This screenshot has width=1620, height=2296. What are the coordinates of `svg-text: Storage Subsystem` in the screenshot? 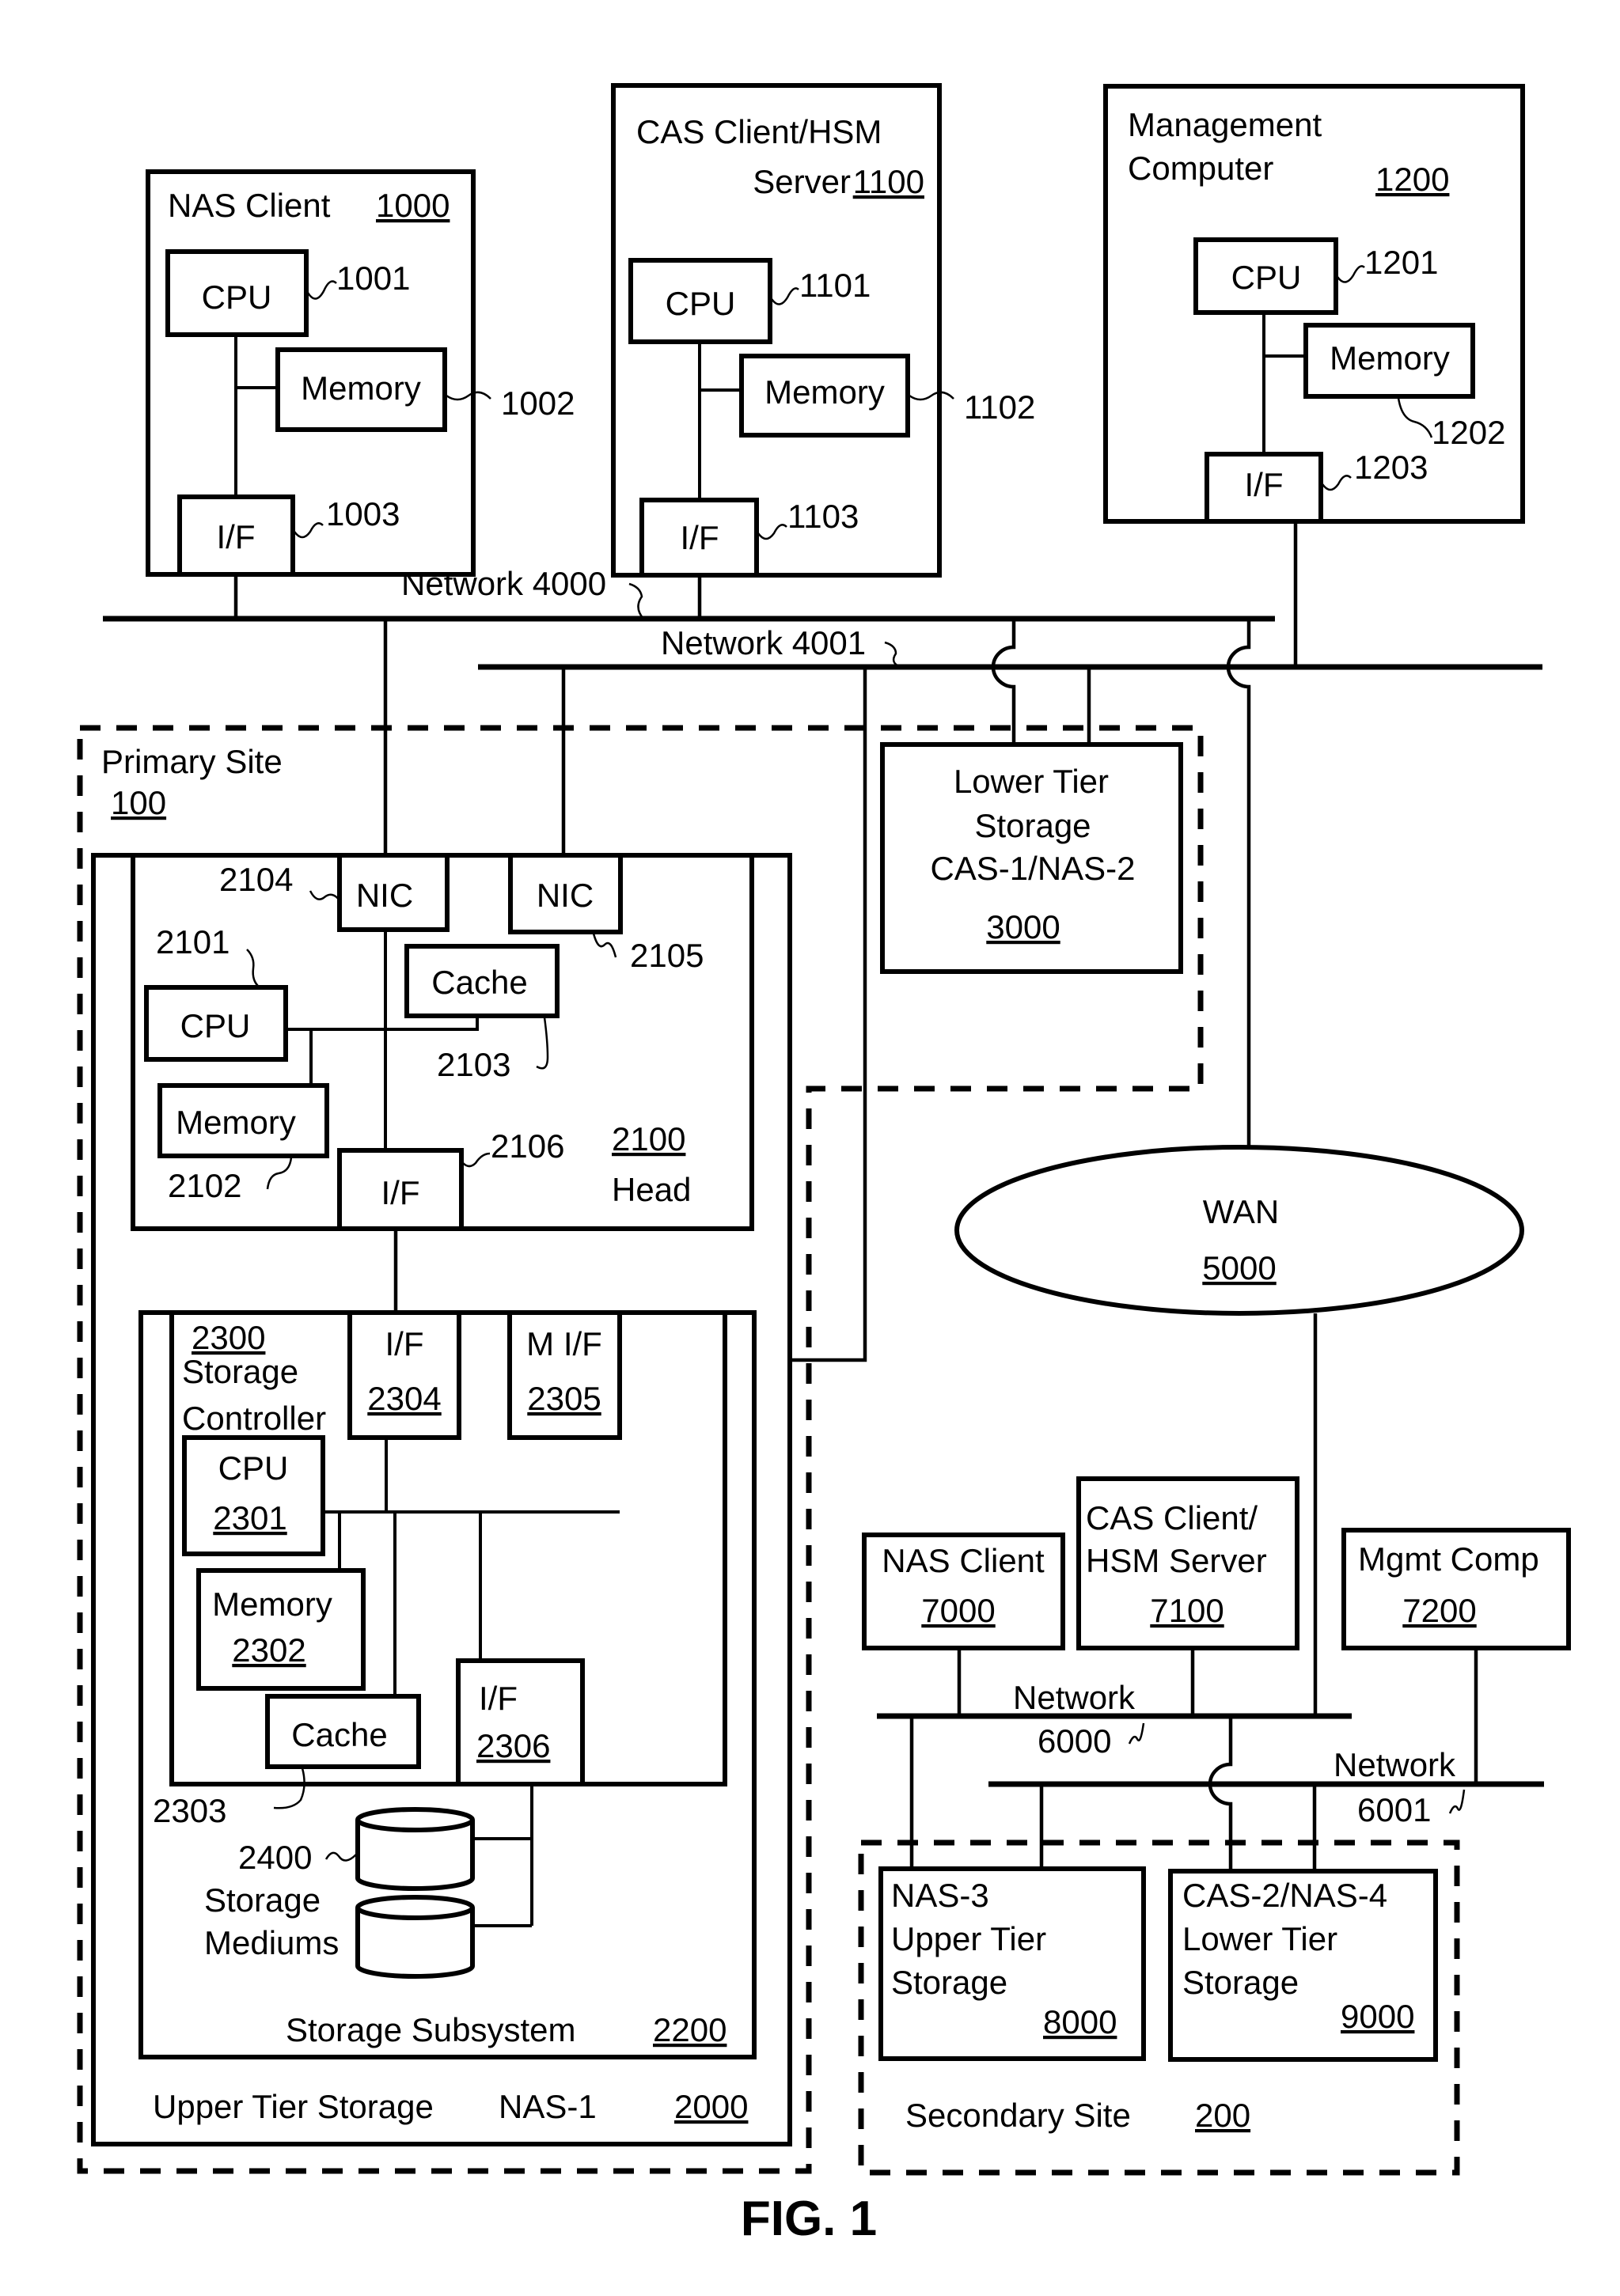 It's located at (431, 2030).